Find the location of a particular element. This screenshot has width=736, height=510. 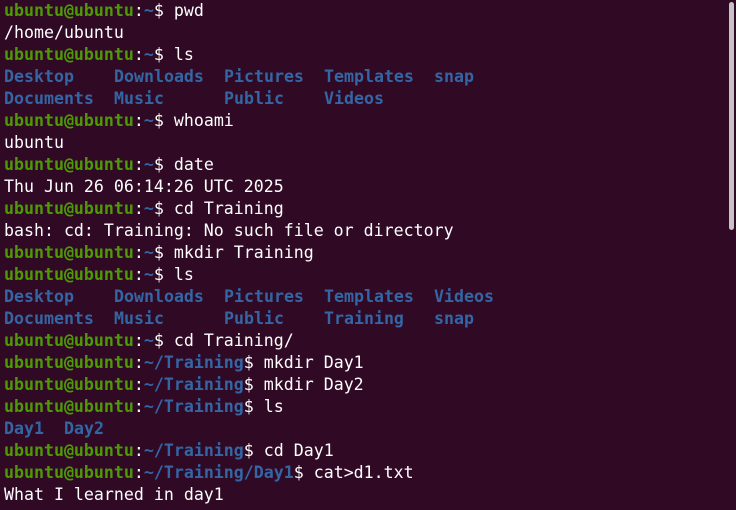

command-text: cd Training/ is located at coordinates (233, 340).